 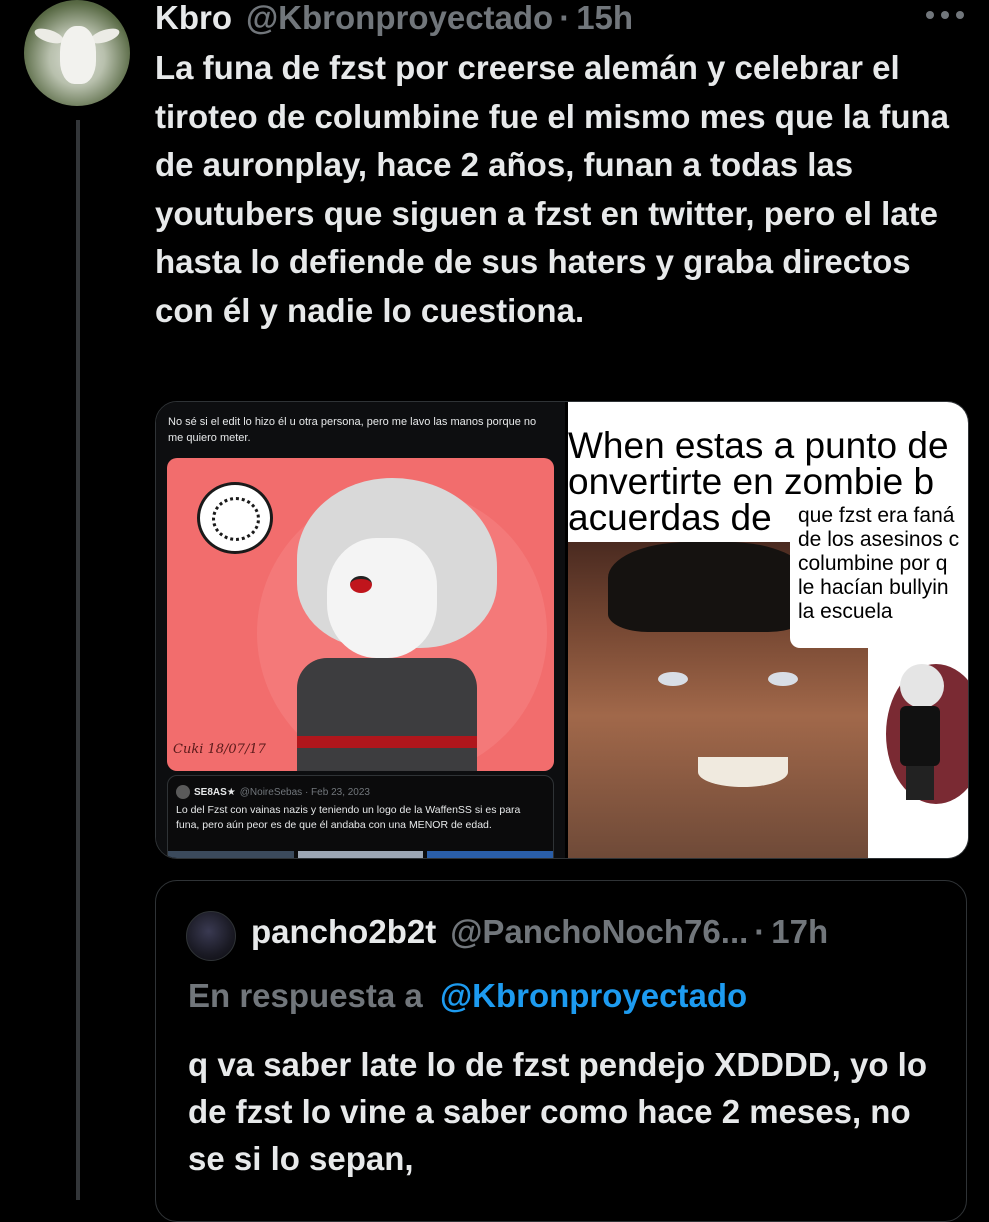 What do you see at coordinates (211, 936) in the screenshot?
I see `reply-avatar` at bounding box center [211, 936].